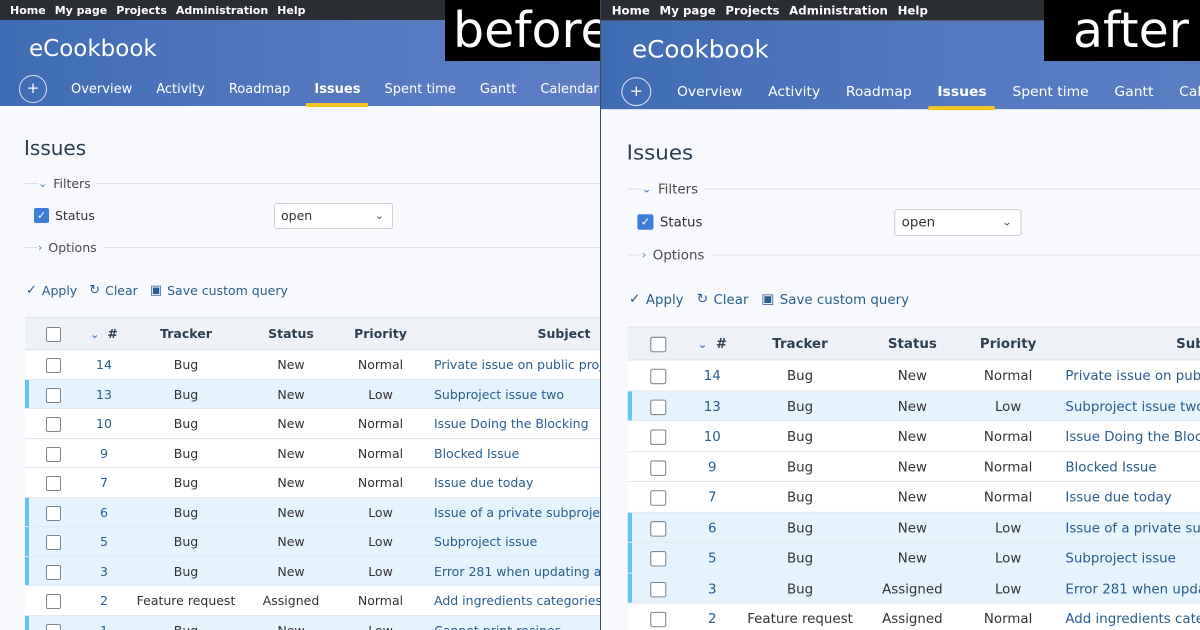  I want to click on table-row: 6 Bug New Low Issue of a private subprojec, so click(913, 527).